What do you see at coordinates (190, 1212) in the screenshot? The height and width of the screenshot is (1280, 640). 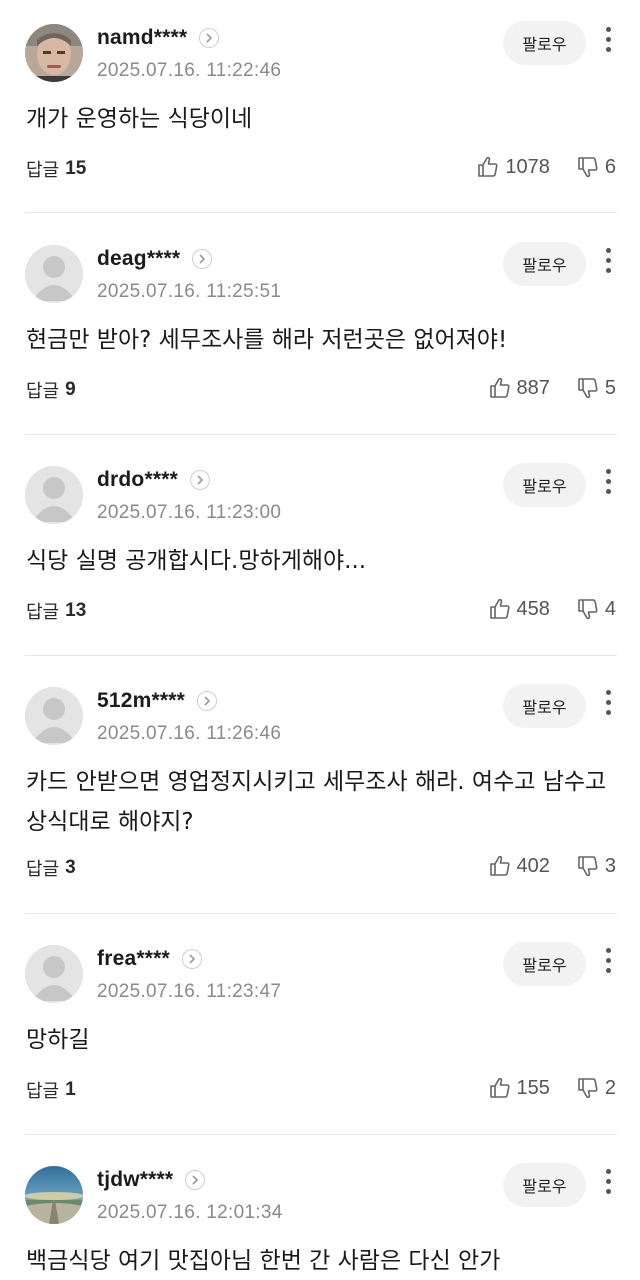 I see `comment-timestamp: 2025.07.16. 12:01:34` at bounding box center [190, 1212].